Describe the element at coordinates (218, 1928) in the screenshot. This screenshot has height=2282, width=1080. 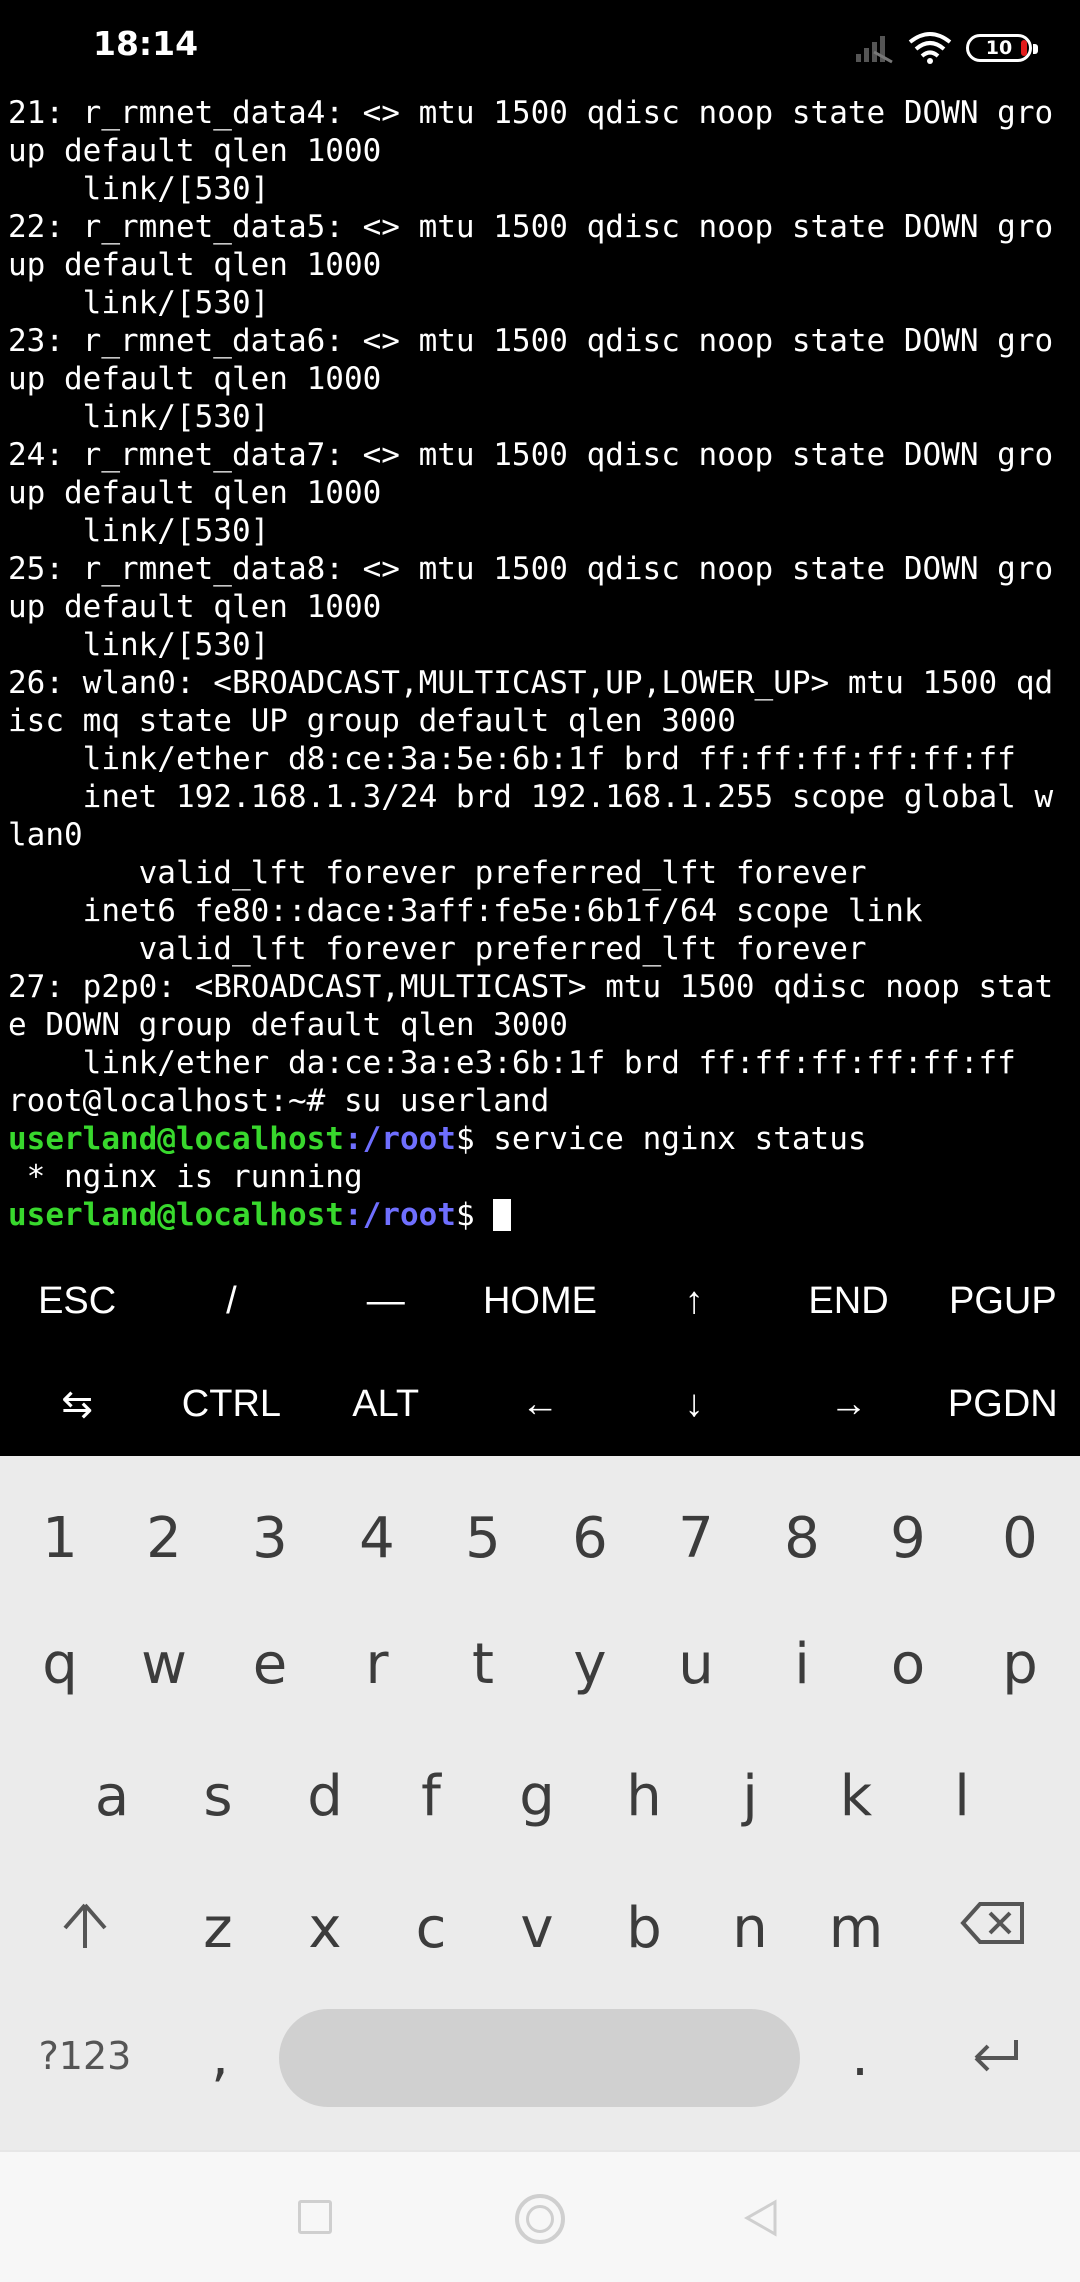
I see `key-z: z` at that location.